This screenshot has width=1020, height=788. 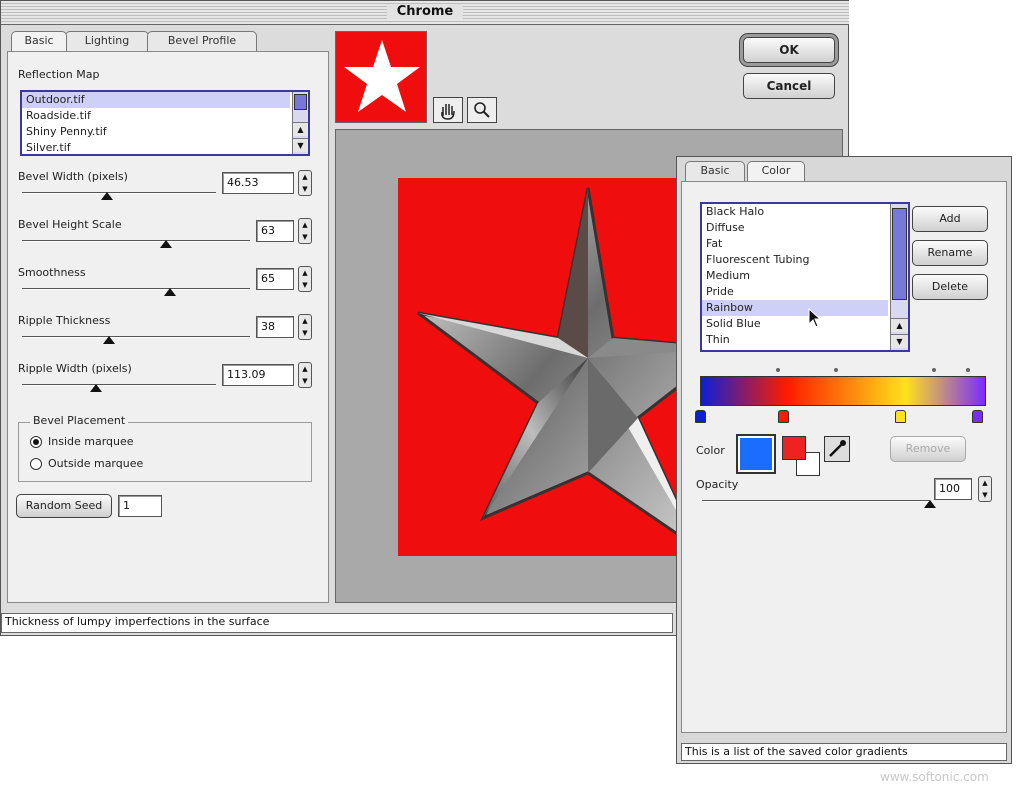 What do you see at coordinates (300, 102) in the screenshot?
I see `scroll-thumb` at bounding box center [300, 102].